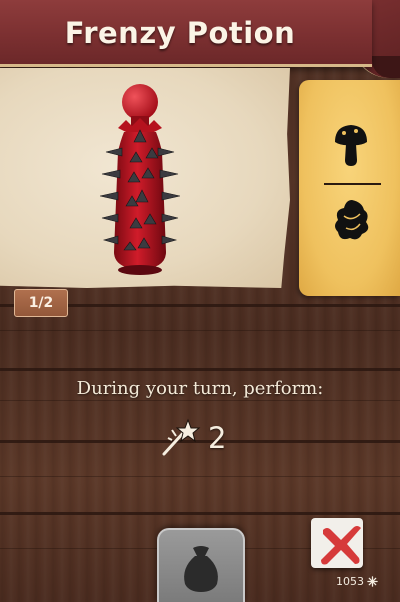 Image resolution: width=400 pixels, height=602 pixels. Describe the element at coordinates (352, 220) in the screenshot. I see `foliage-icon` at that location.